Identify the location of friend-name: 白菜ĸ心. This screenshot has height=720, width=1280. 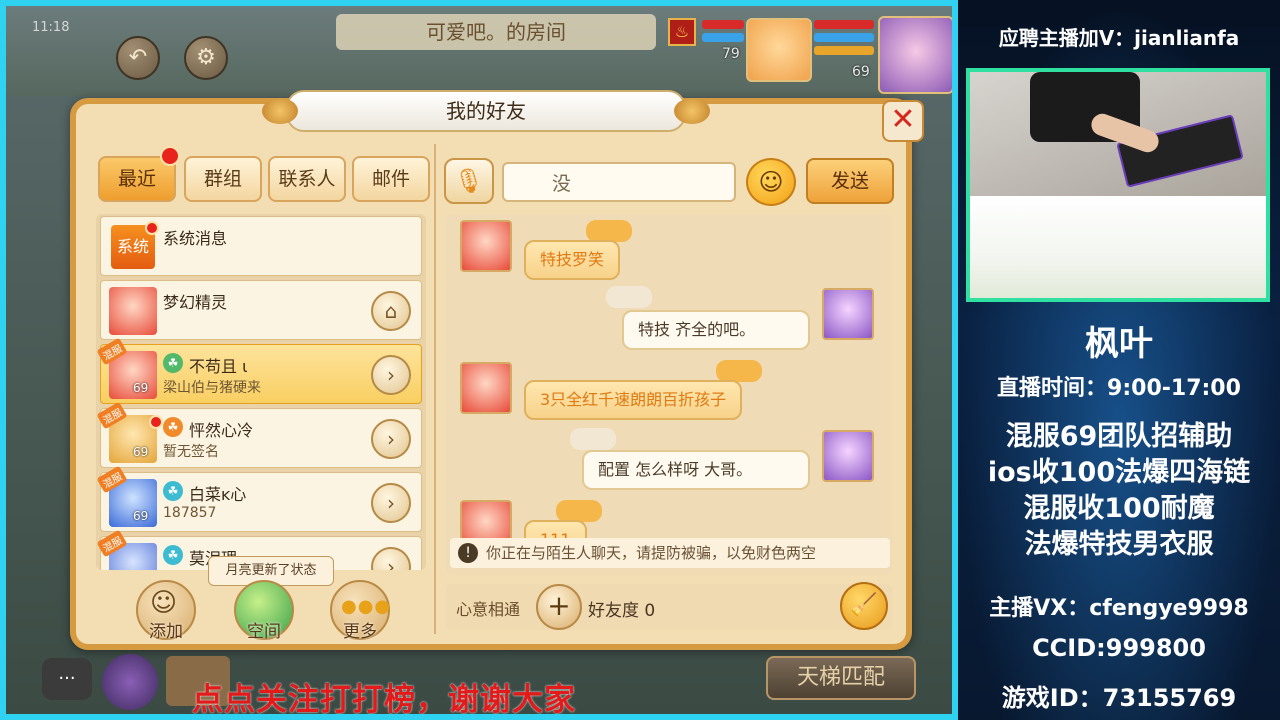
(218, 494).